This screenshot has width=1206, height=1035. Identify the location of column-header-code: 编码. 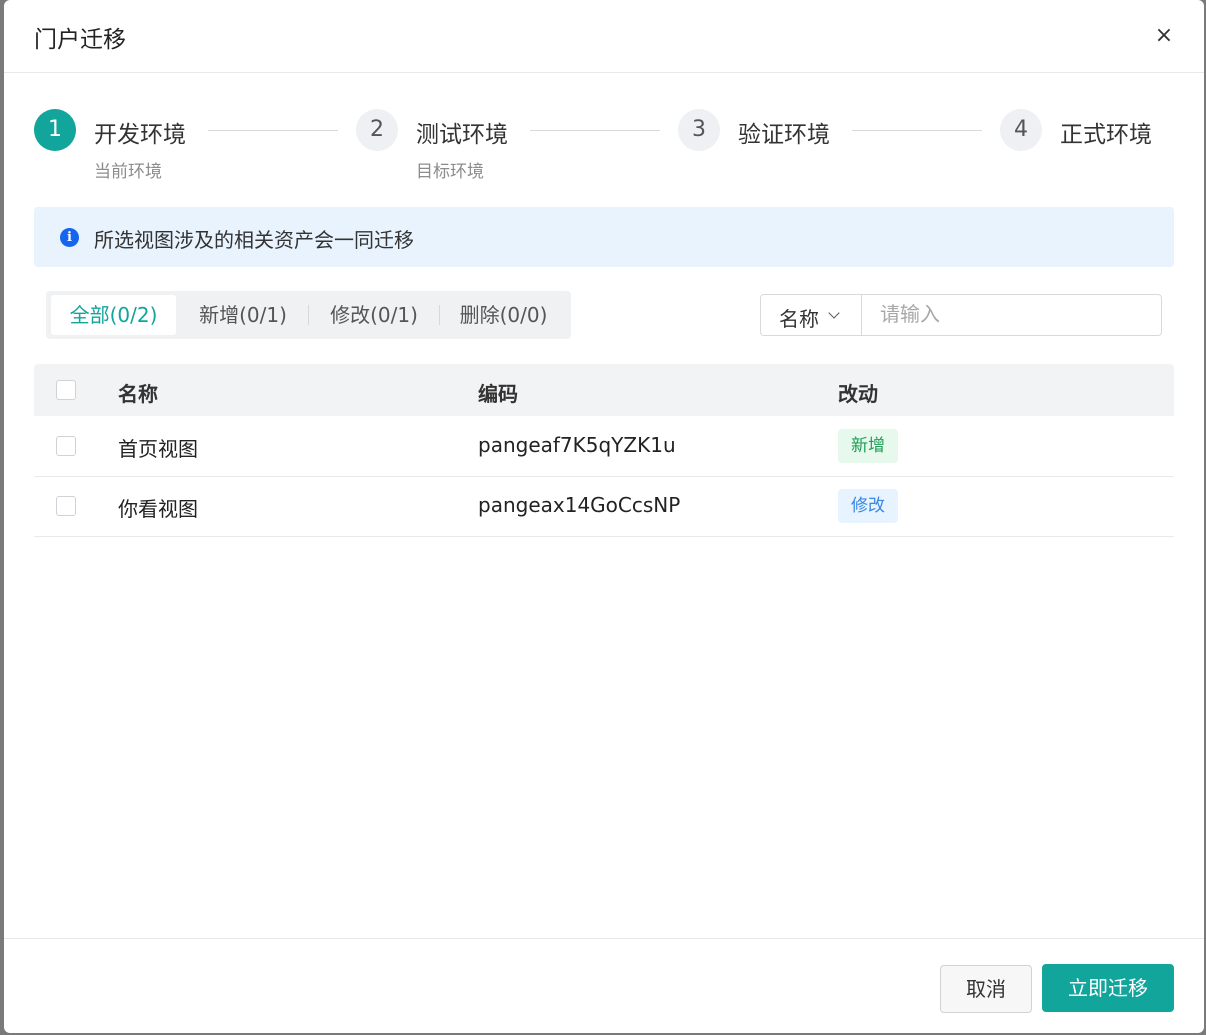
(498, 394).